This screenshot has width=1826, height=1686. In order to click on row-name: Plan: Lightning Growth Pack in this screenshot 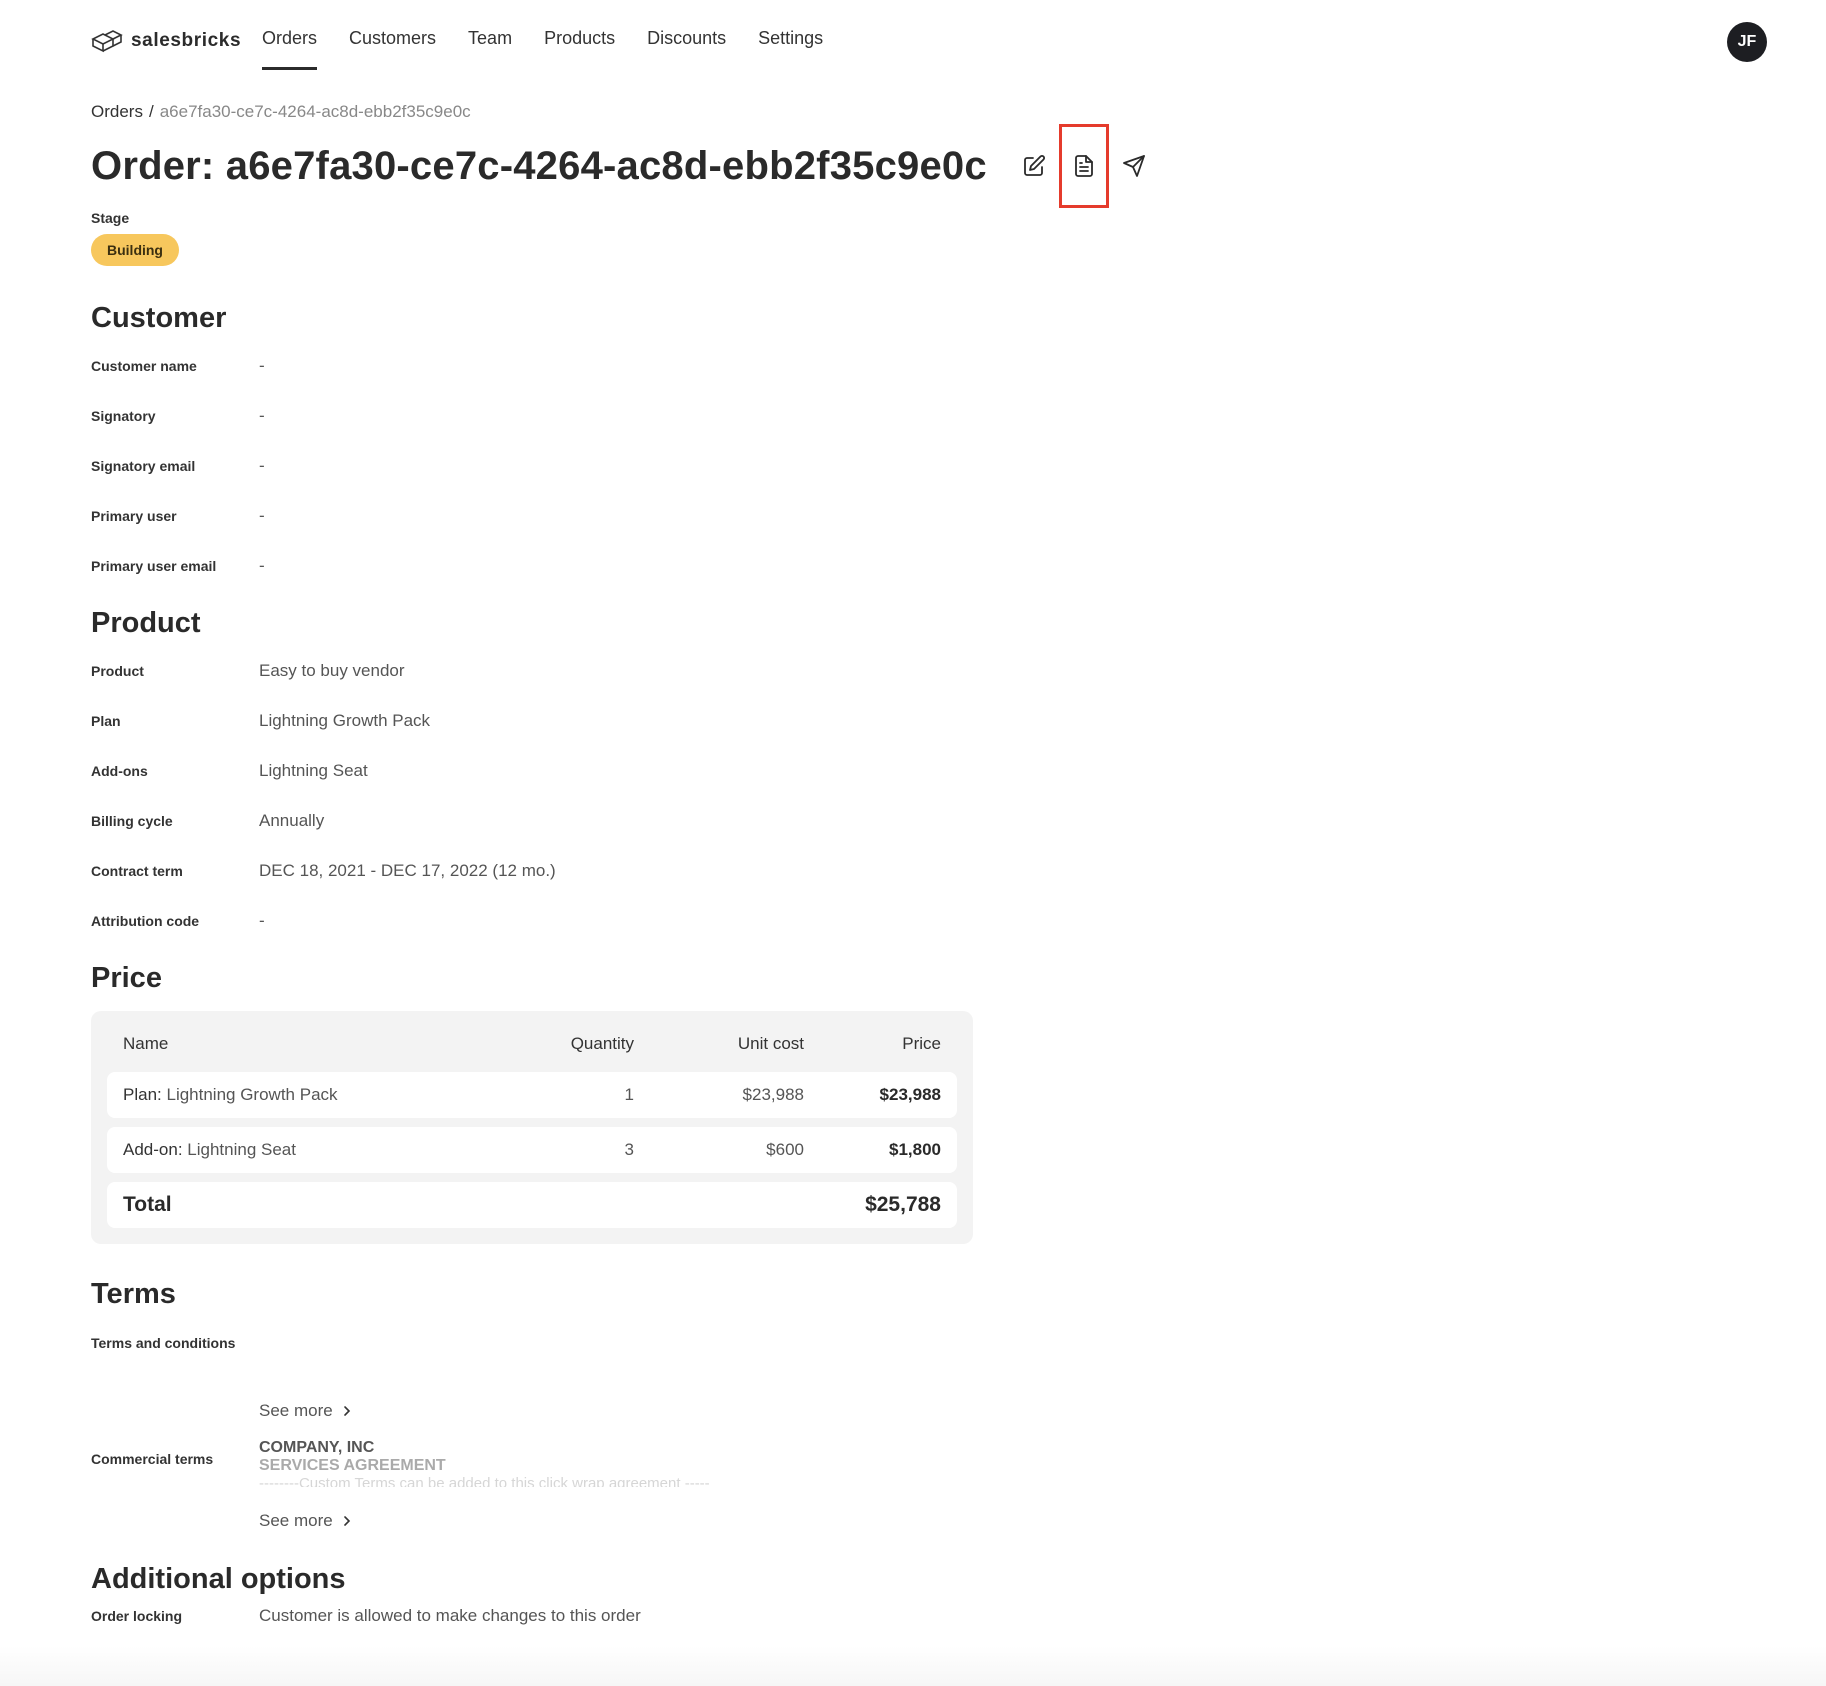, I will do `click(313, 1095)`.